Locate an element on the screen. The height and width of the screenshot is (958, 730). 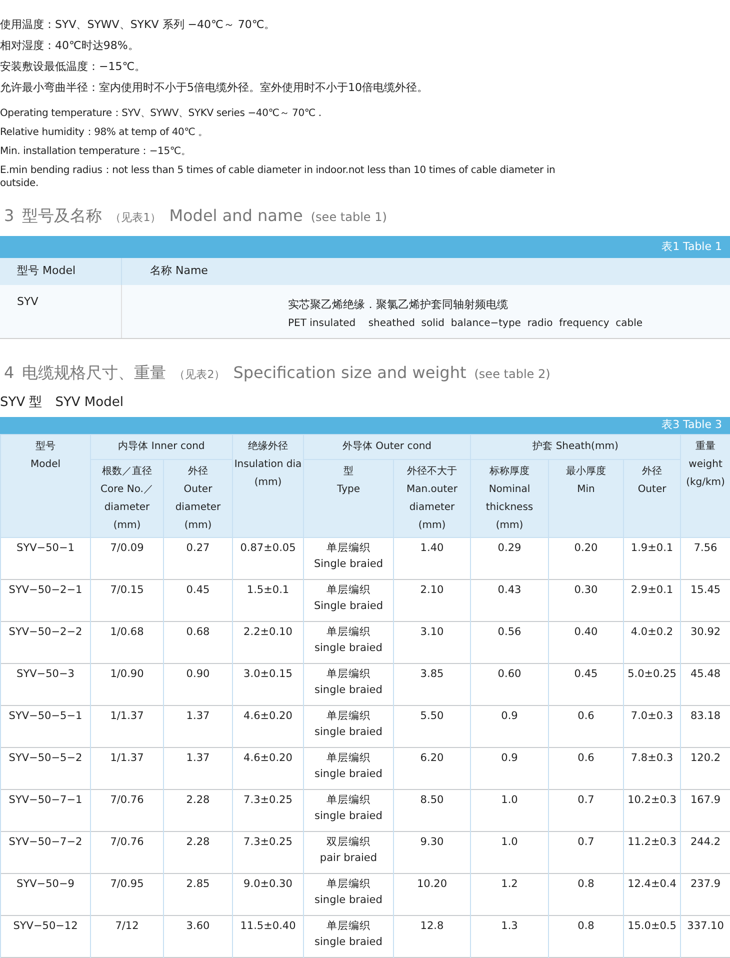
table-cell: 0.43 is located at coordinates (509, 601).